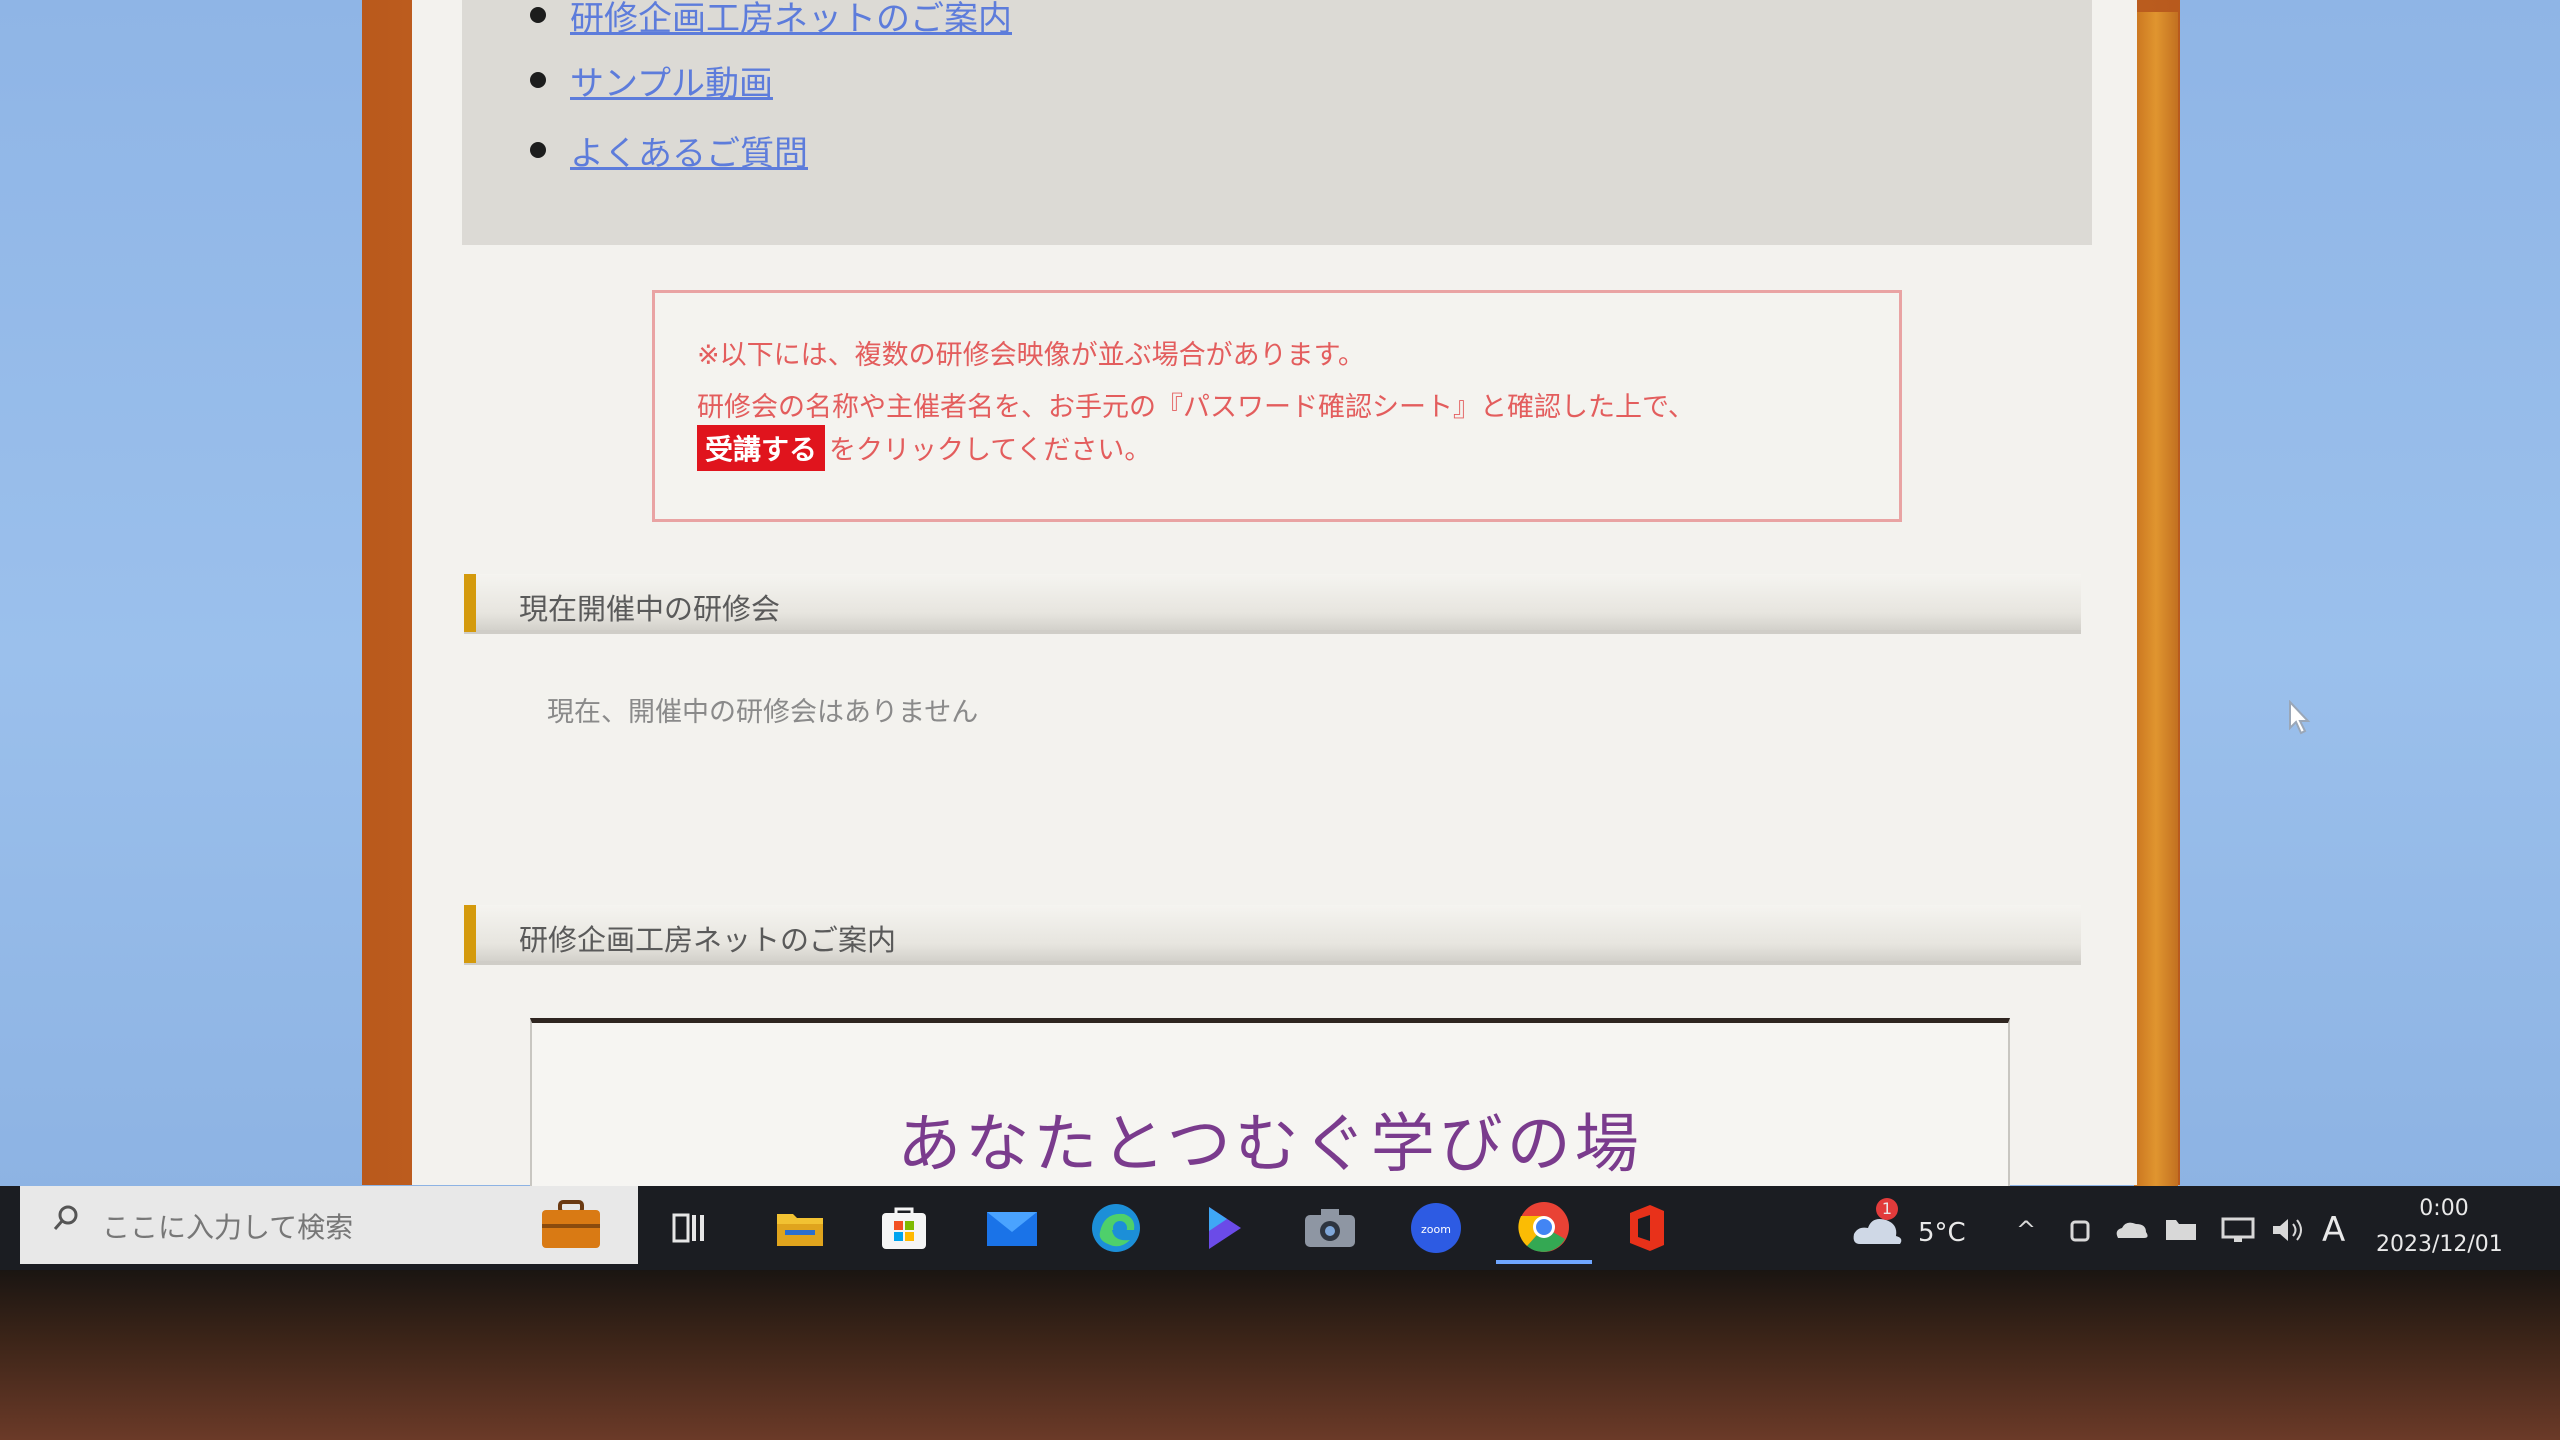  I want to click on link-item-sample-video: サンプル動画, so click(651, 80).